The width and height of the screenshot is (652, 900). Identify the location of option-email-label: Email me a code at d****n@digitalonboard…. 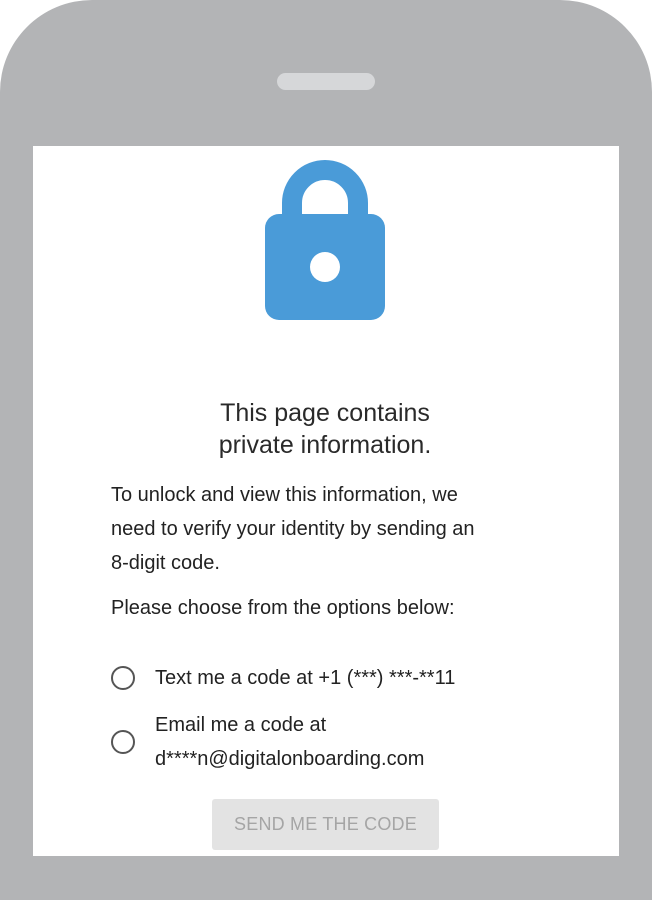
(289, 742).